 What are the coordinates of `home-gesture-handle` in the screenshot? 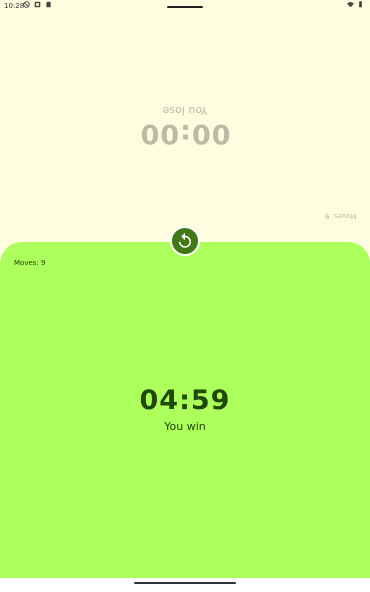 It's located at (185, 583).